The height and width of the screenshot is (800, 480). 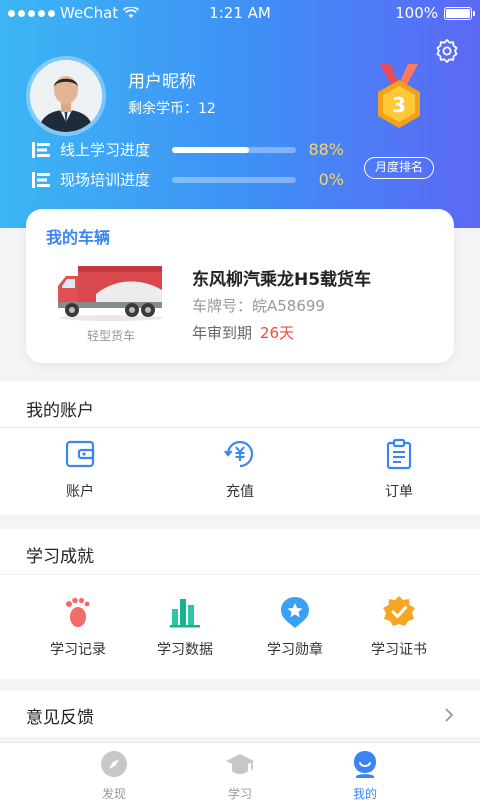 What do you see at coordinates (240, 714) in the screenshot?
I see `feedback-row: 意见反馈` at bounding box center [240, 714].